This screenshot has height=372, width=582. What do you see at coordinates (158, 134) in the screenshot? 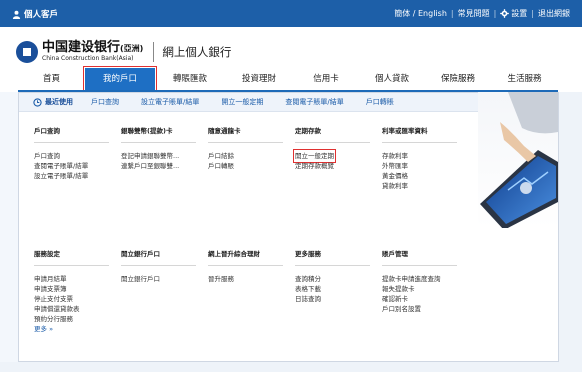
I see `section-title: 銀聯雙幣(提款)卡` at bounding box center [158, 134].